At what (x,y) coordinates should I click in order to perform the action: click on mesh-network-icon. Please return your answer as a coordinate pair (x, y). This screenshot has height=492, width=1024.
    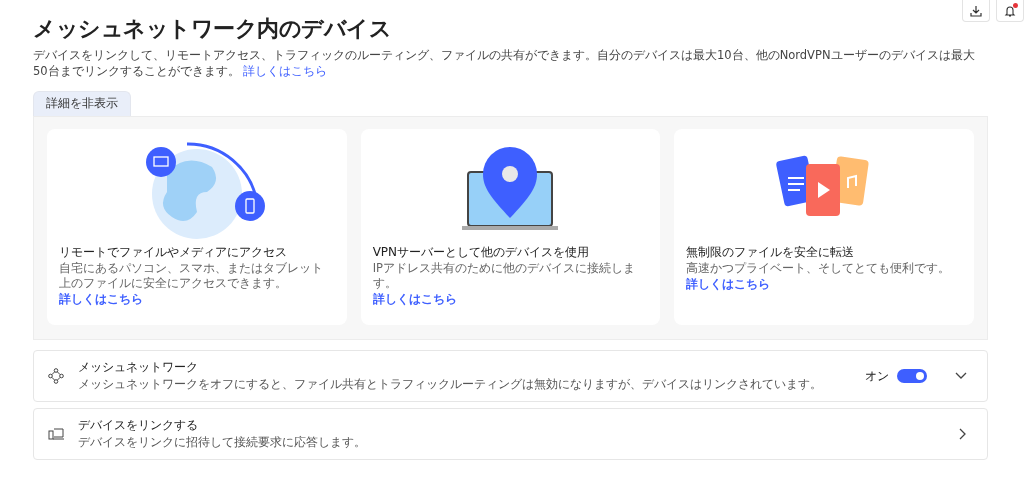
    Looking at the image, I should click on (56, 375).